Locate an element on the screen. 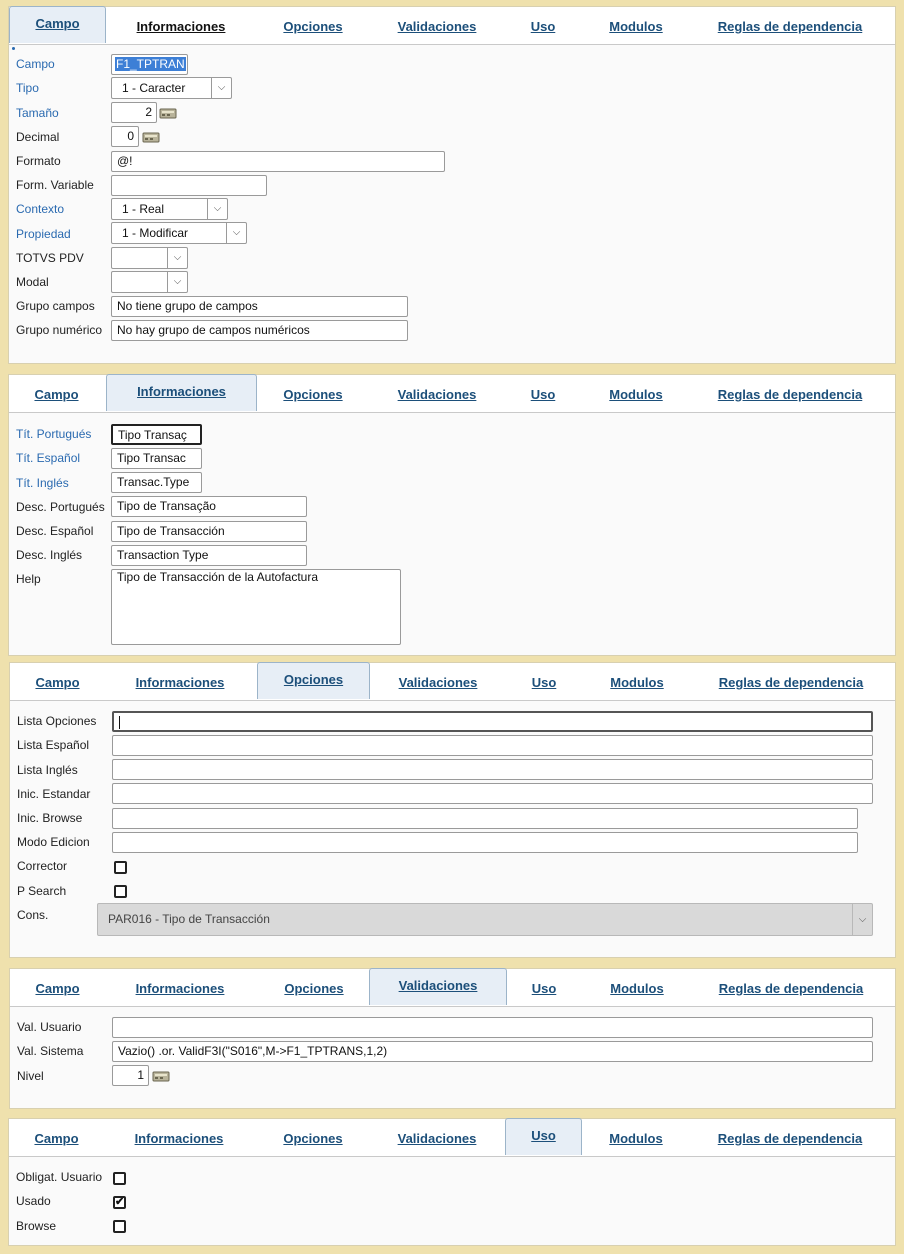 The width and height of the screenshot is (904, 1254). browse-label: Browse is located at coordinates (36, 1226).